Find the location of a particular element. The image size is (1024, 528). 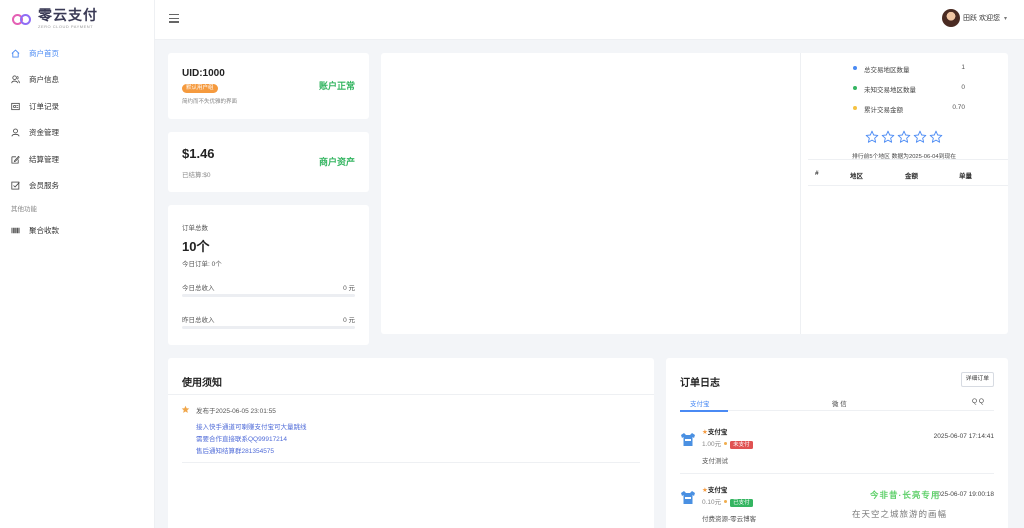

brand-subtitle: ZERO CLOUD PAYMENT is located at coordinates (66, 26).